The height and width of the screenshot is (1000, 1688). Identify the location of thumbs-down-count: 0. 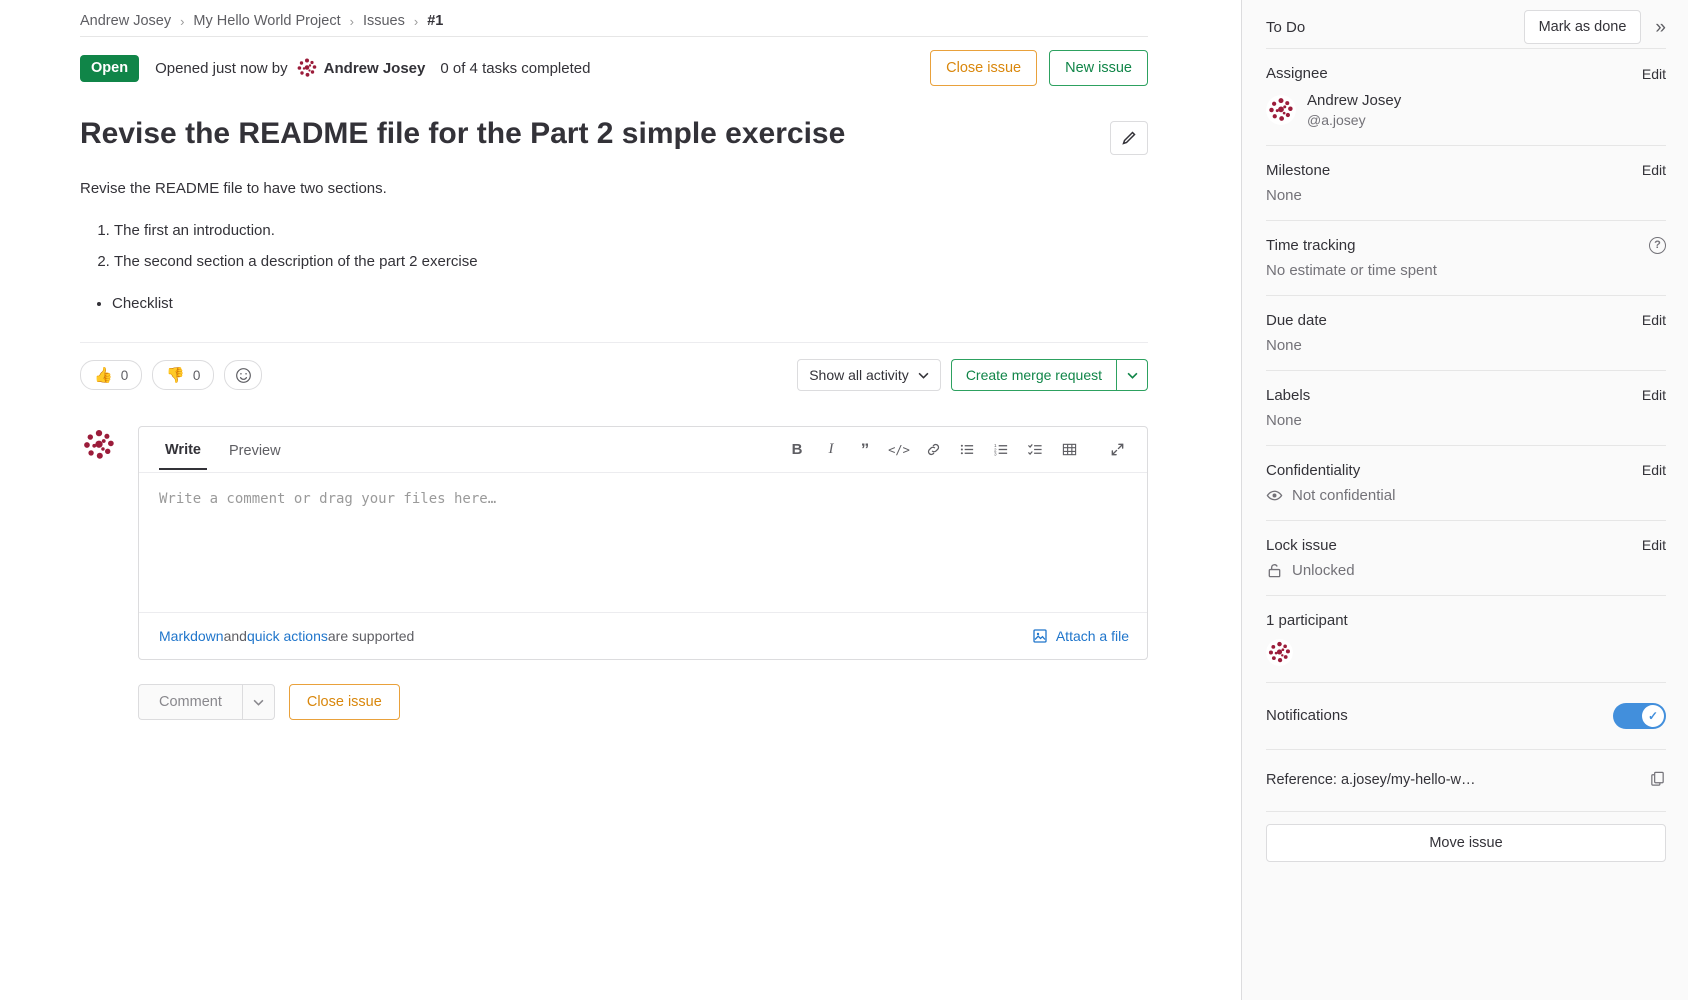
(196, 375).